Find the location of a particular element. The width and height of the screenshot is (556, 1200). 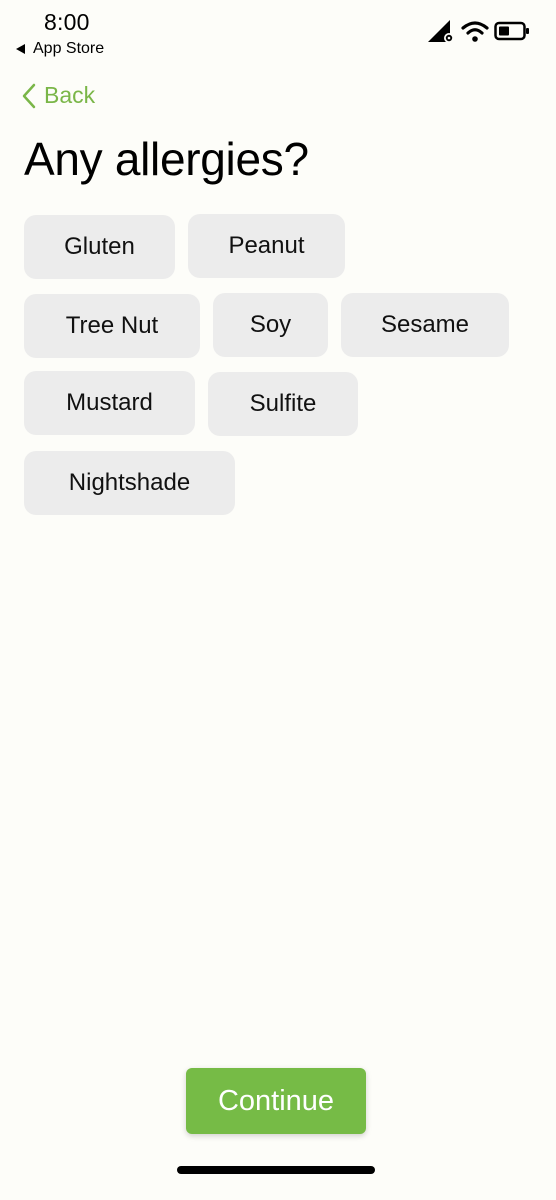

back-triangle-icon is located at coordinates (20, 49).